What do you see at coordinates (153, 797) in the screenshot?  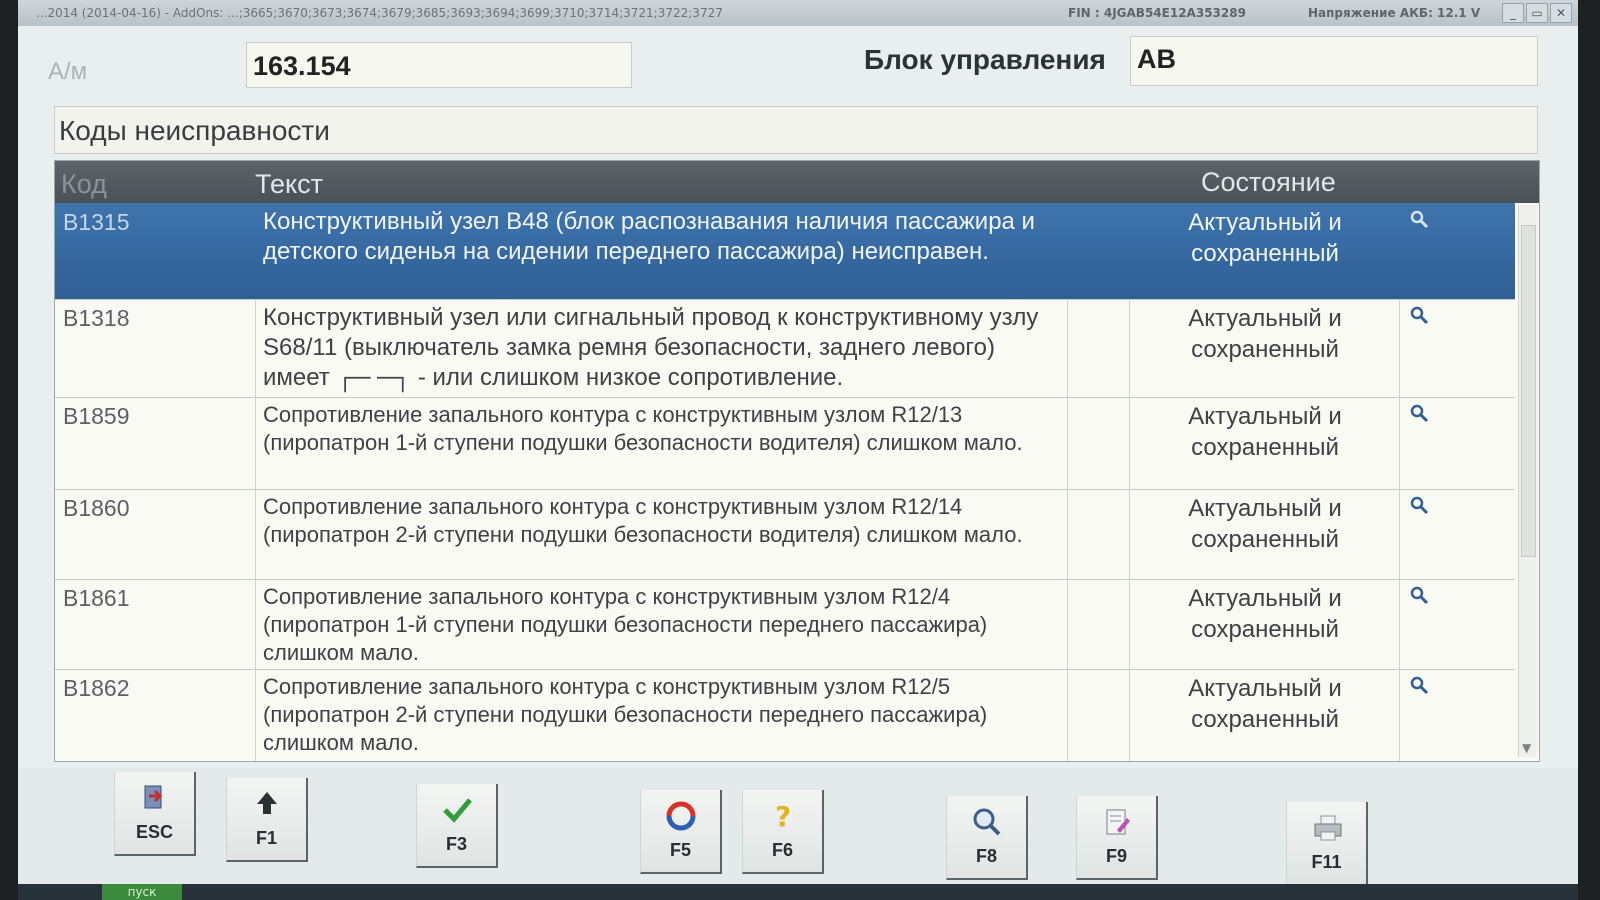 I see `exit-door-icon` at bounding box center [153, 797].